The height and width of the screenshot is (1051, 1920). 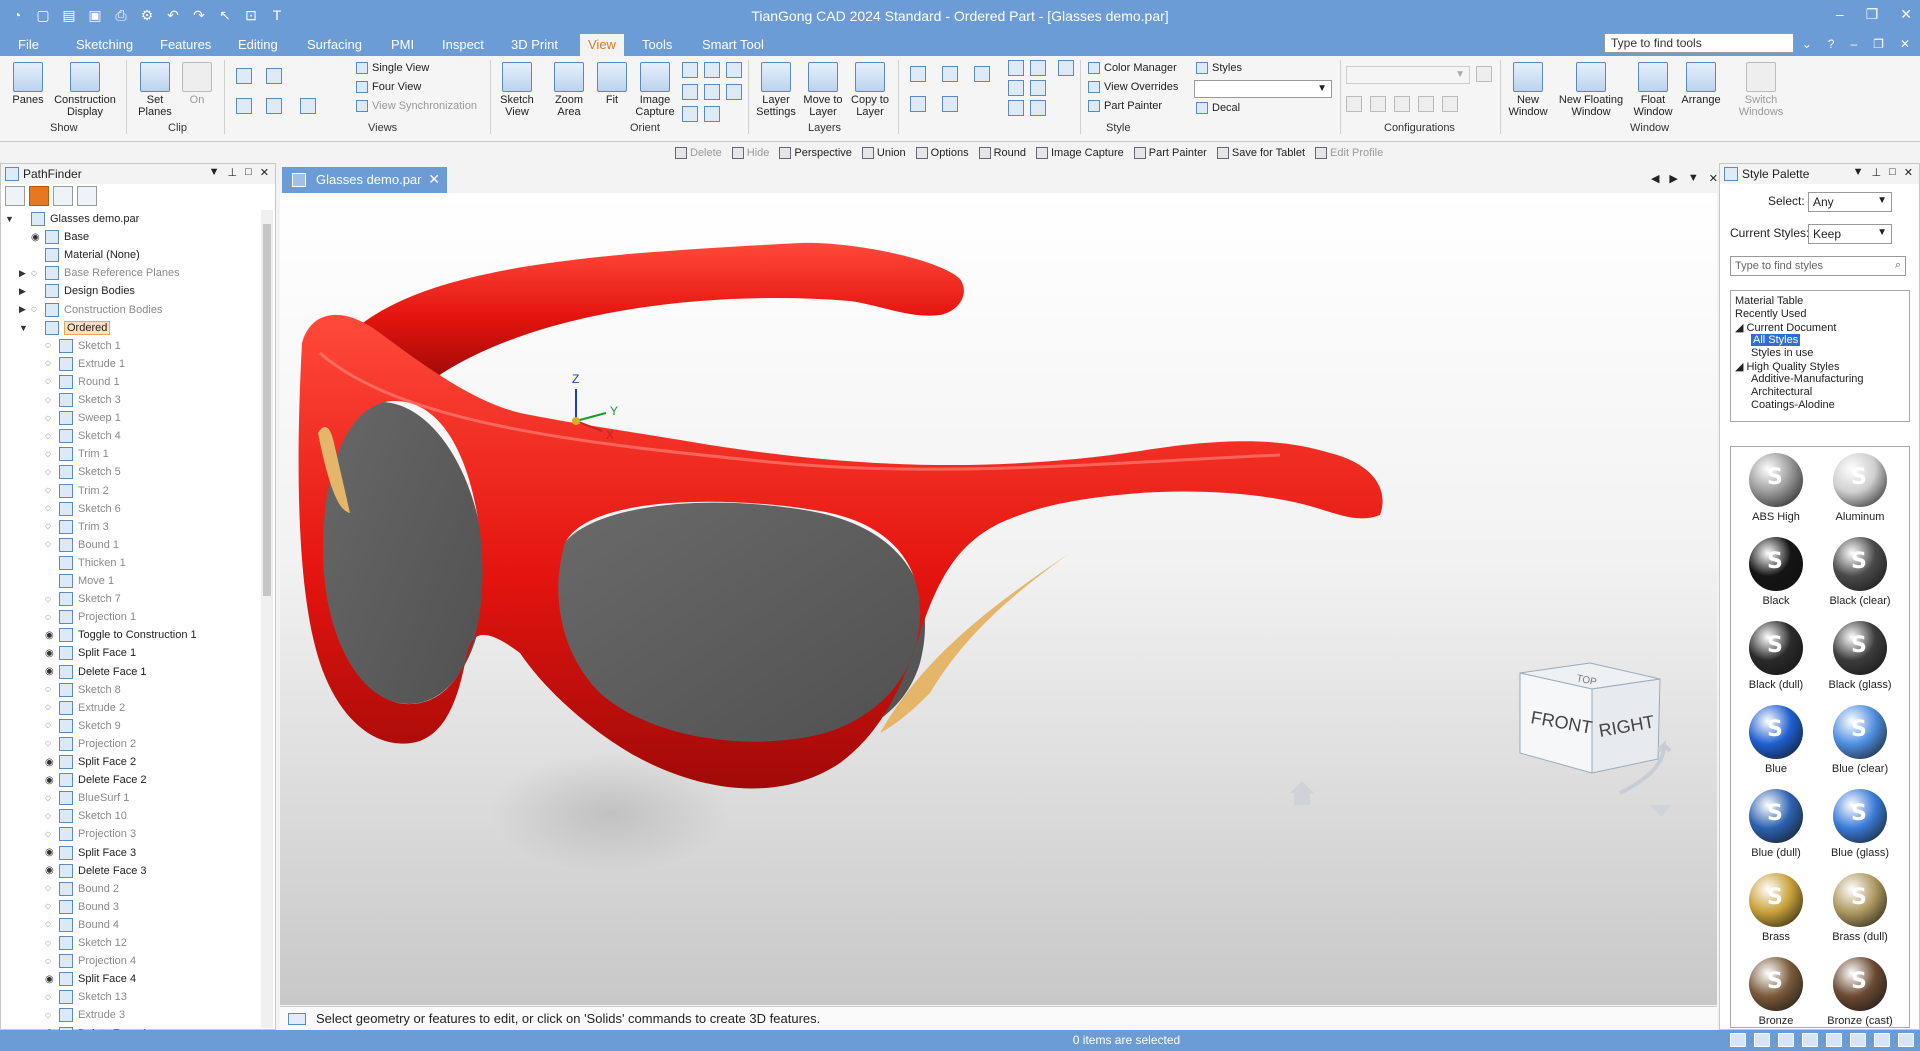 I want to click on float-window-button: Float Window, so click(x=1653, y=90).